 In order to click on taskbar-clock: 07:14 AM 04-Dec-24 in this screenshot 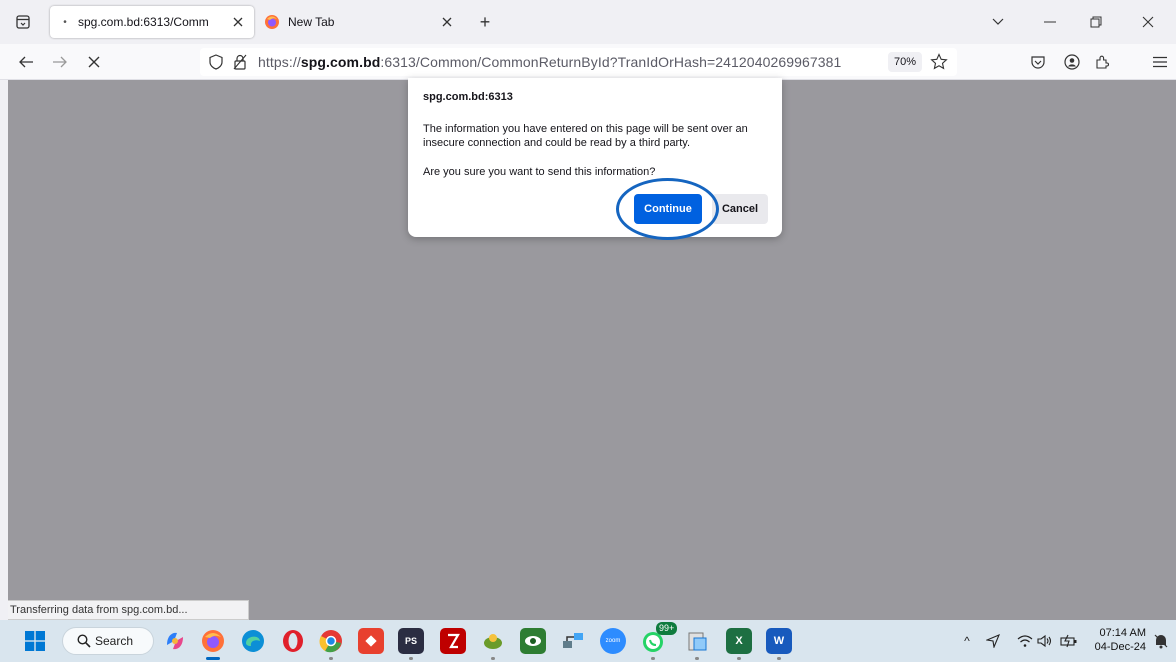, I will do `click(1118, 640)`.